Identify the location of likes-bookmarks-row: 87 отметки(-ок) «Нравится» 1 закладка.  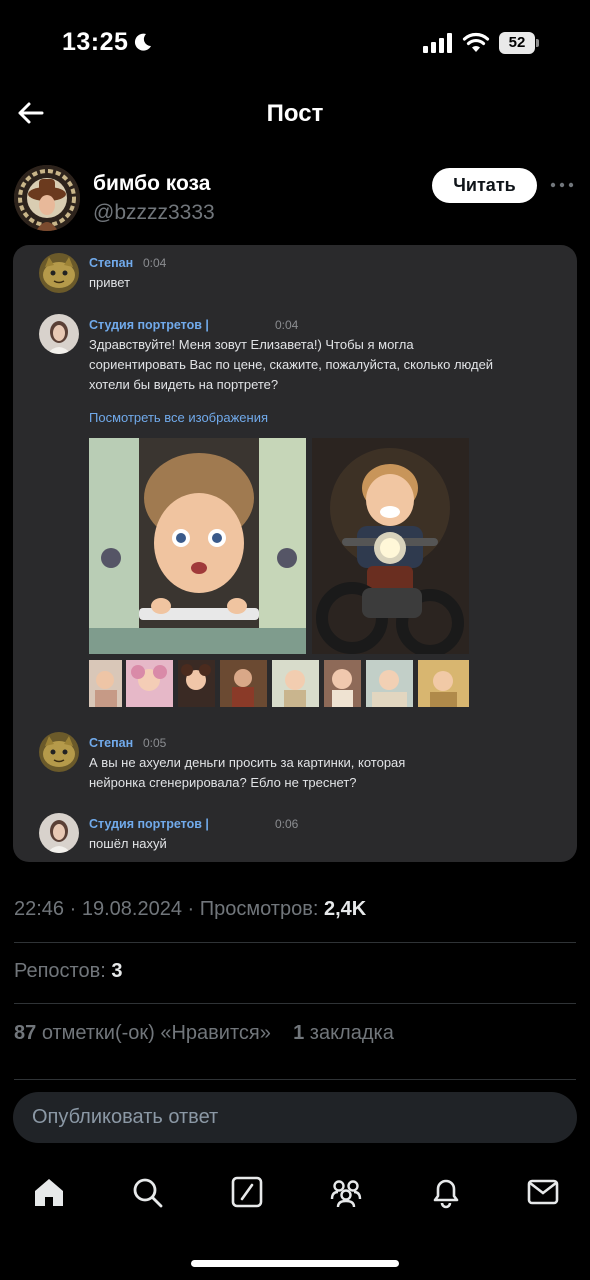
(204, 1033).